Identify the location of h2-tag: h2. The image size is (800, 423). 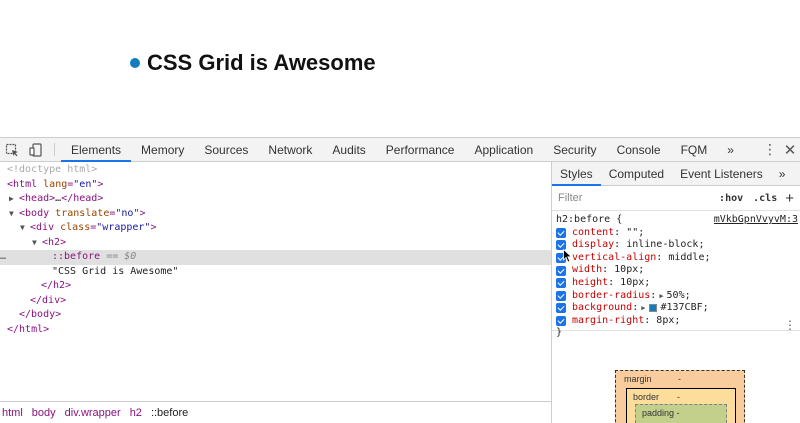
(54, 242).